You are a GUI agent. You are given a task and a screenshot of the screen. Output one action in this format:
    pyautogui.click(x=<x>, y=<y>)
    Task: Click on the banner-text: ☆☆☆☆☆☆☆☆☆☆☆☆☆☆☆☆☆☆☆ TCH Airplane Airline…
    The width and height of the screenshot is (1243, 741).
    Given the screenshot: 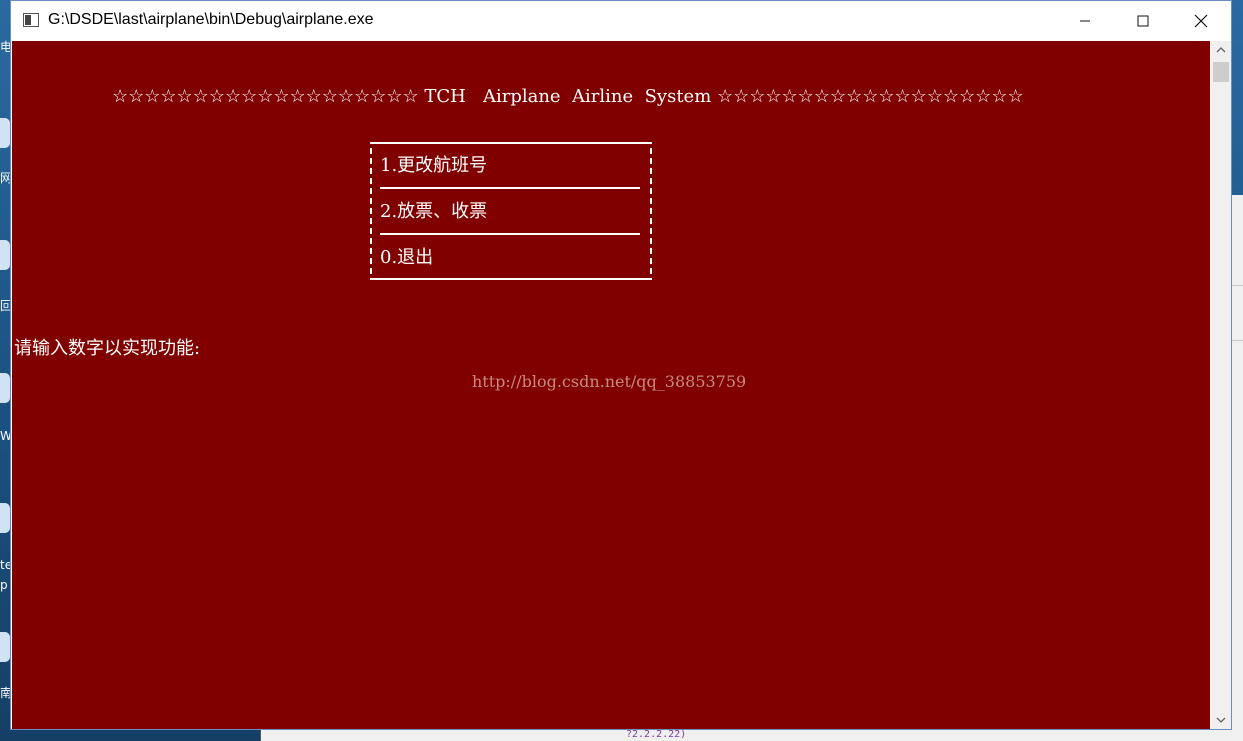 What is the action you would take?
    pyautogui.click(x=568, y=96)
    